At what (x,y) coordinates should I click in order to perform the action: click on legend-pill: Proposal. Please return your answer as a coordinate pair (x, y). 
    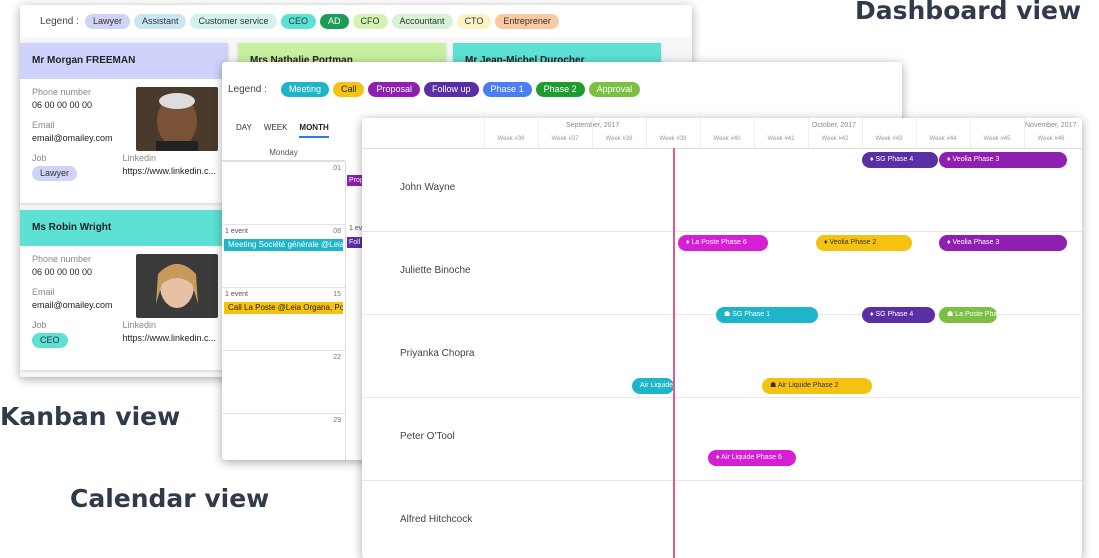
    Looking at the image, I should click on (394, 89).